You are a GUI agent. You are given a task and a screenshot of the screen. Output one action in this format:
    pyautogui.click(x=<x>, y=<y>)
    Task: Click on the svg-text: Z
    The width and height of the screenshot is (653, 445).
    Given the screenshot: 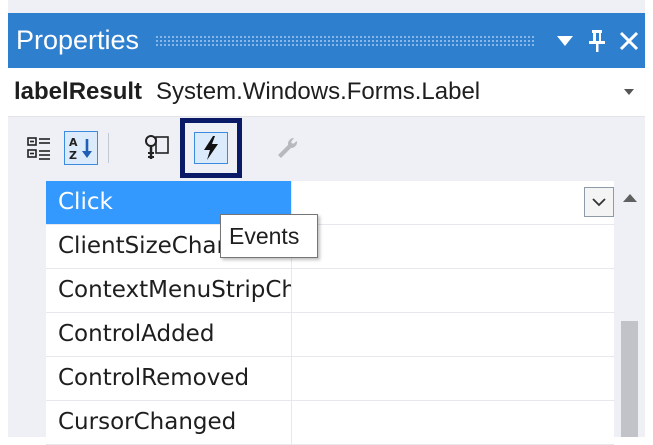 What is the action you would take?
    pyautogui.click(x=73, y=155)
    